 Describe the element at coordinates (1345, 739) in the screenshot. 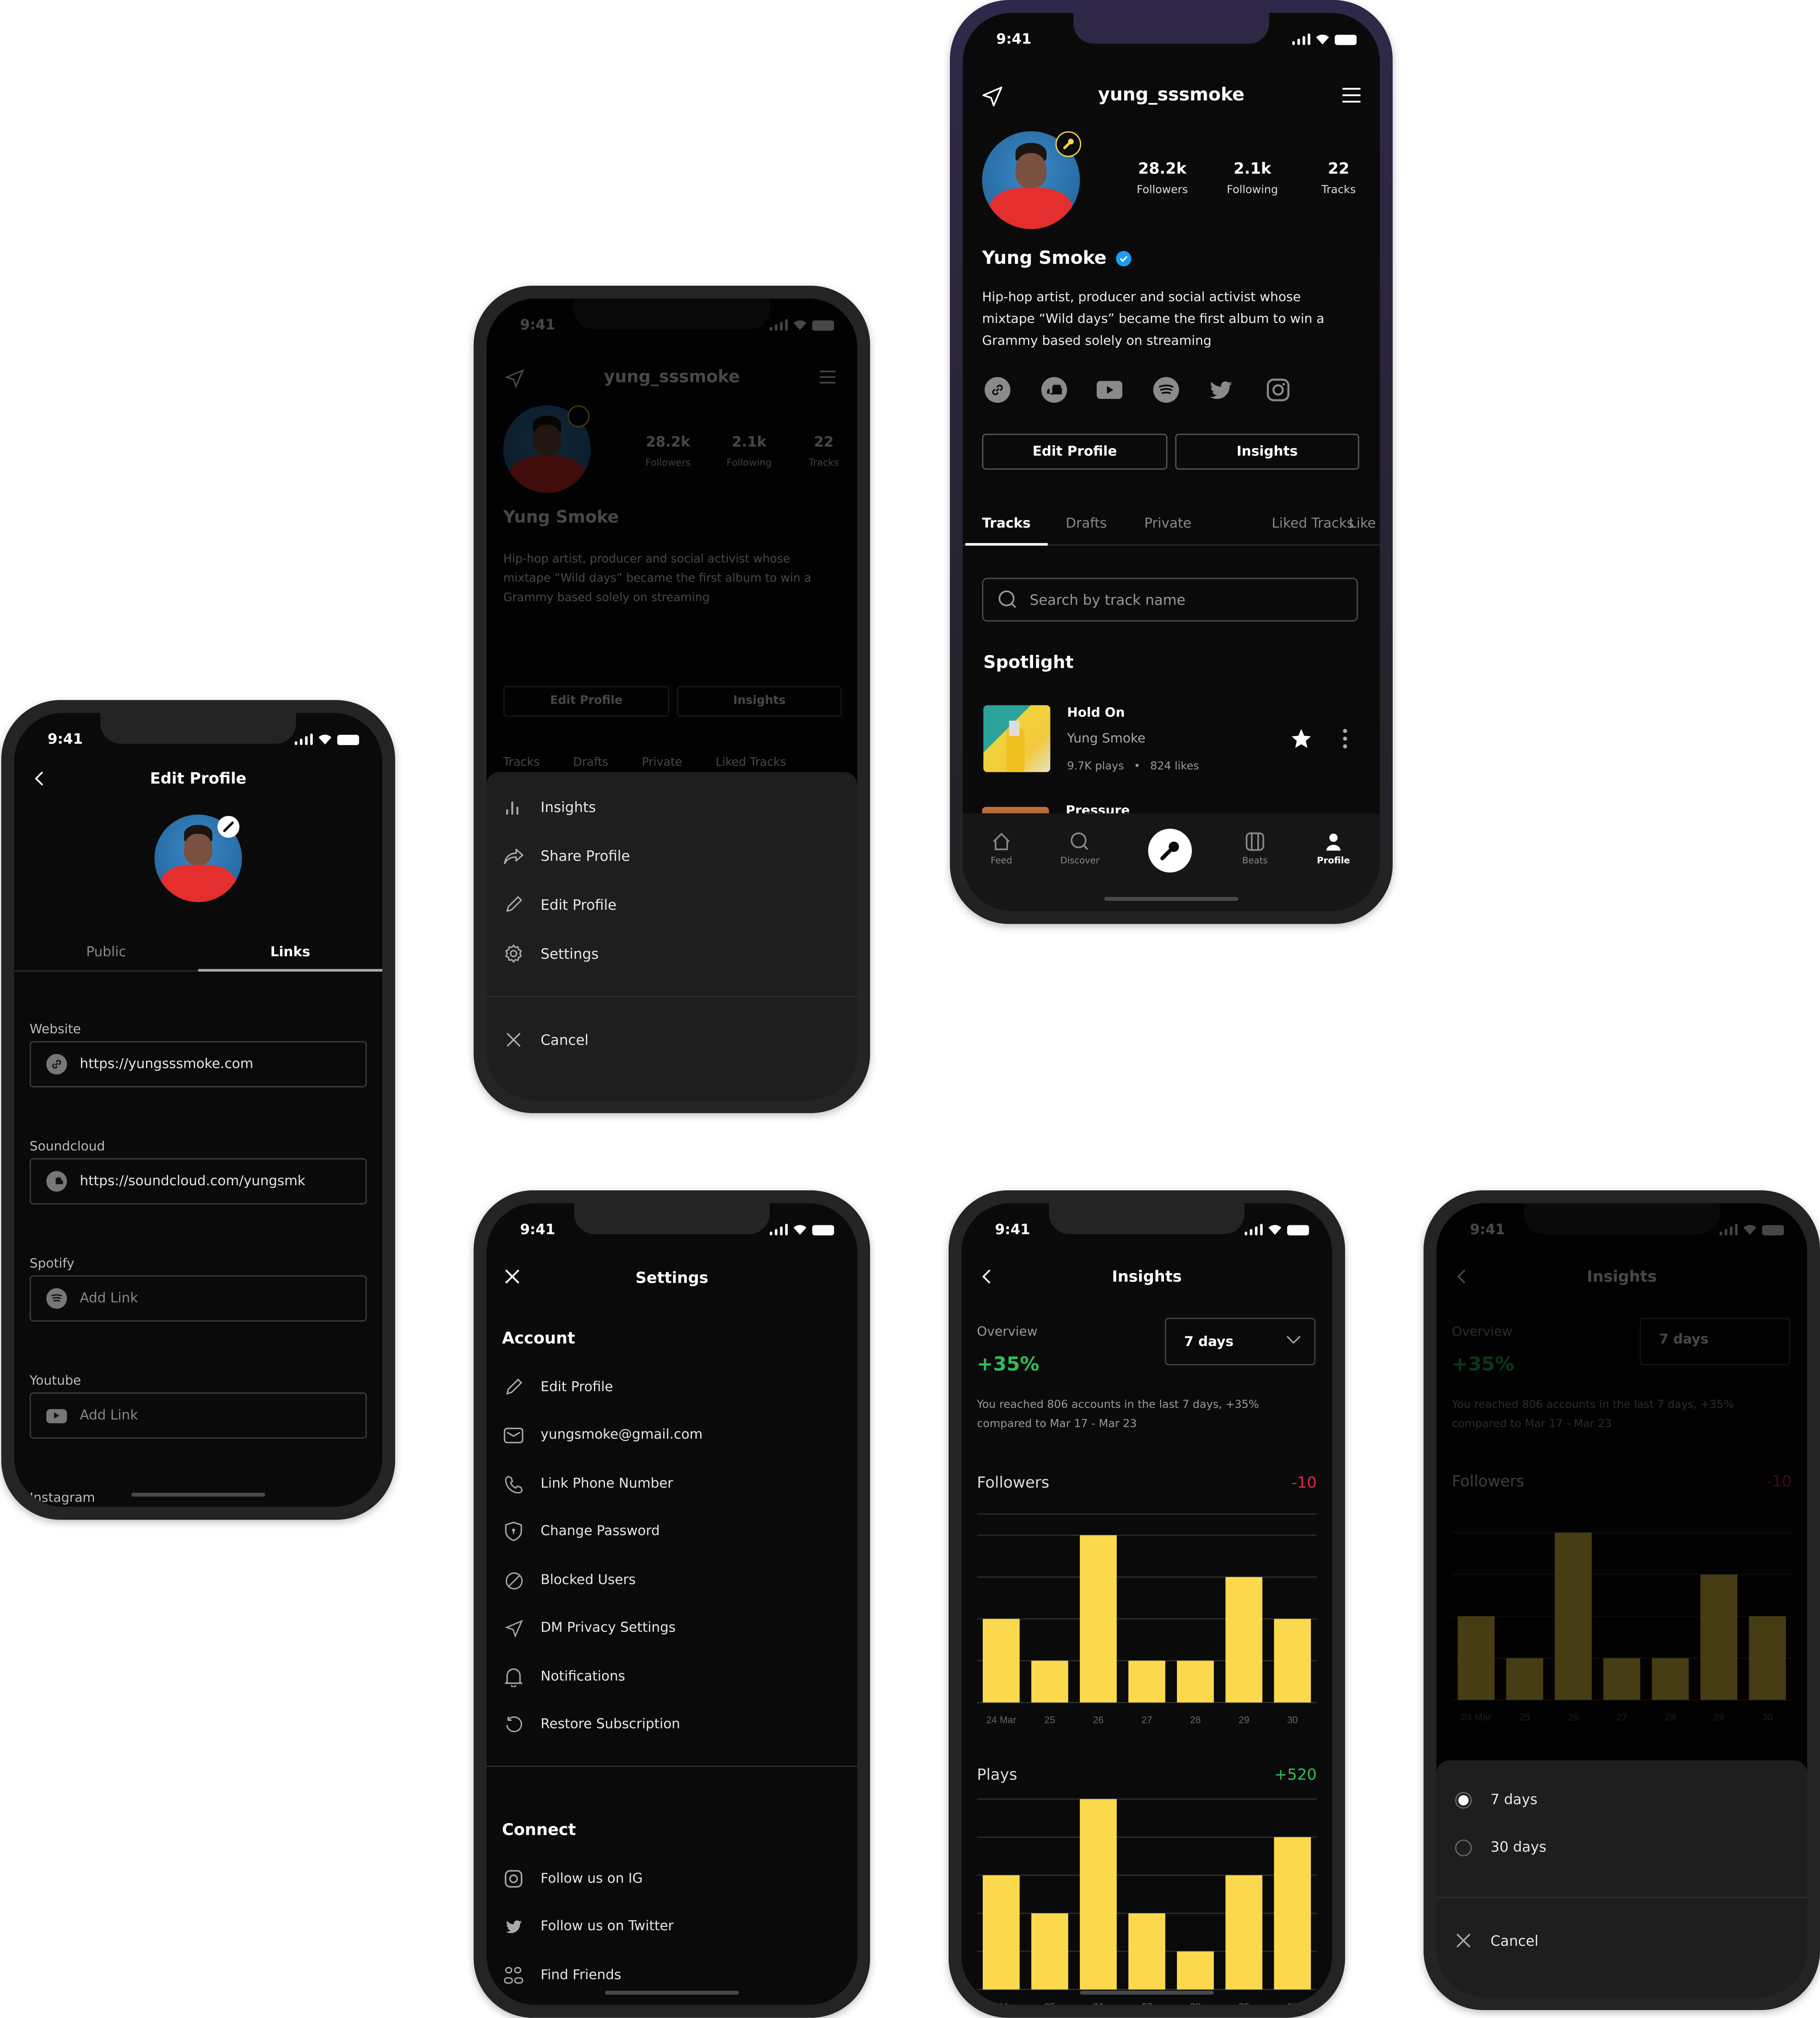

I see `more-options-icon` at that location.